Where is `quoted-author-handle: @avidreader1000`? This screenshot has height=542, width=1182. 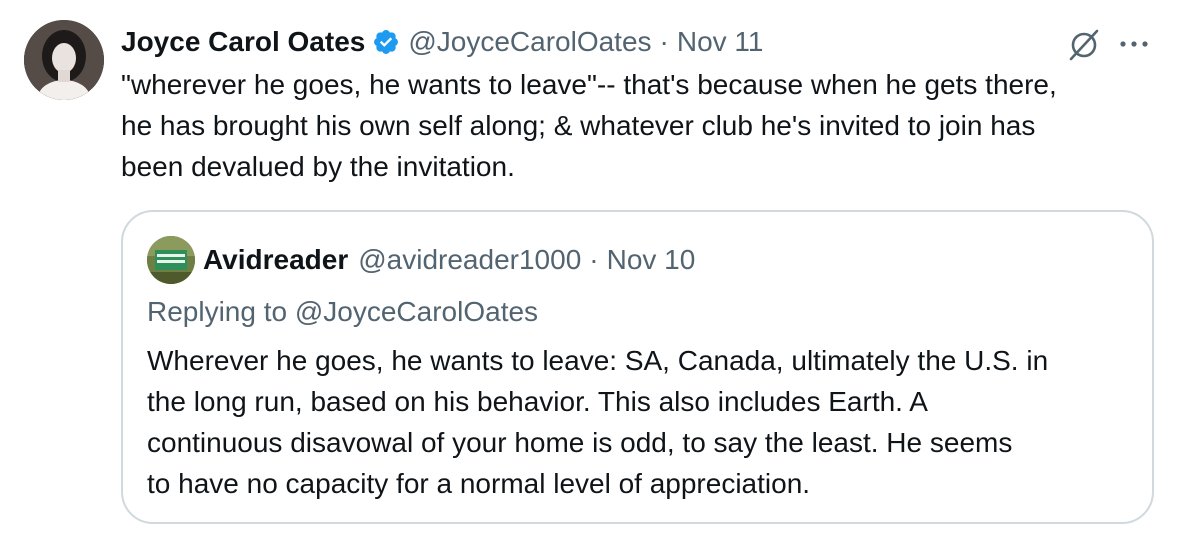 quoted-author-handle: @avidreader1000 is located at coordinates (469, 260).